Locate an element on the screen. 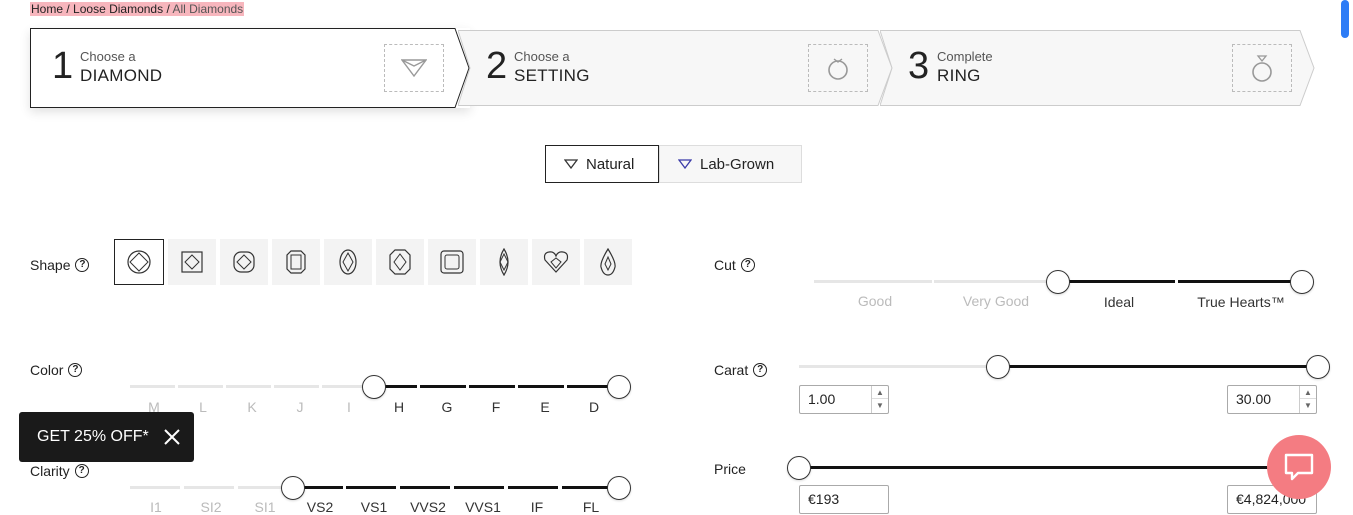 The width and height of the screenshot is (1353, 515). carat-label: Carat is located at coordinates (731, 370).